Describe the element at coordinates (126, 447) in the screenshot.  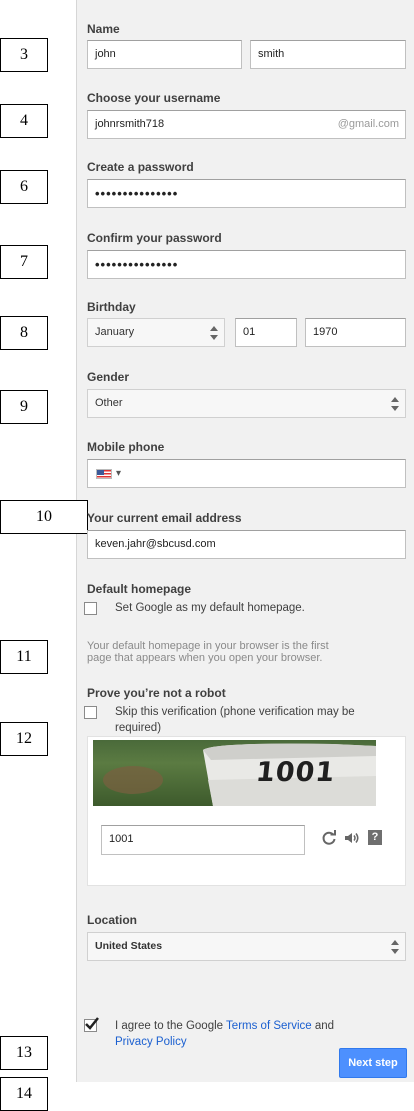
I see `mobile-phone-label: Mobile phone` at that location.